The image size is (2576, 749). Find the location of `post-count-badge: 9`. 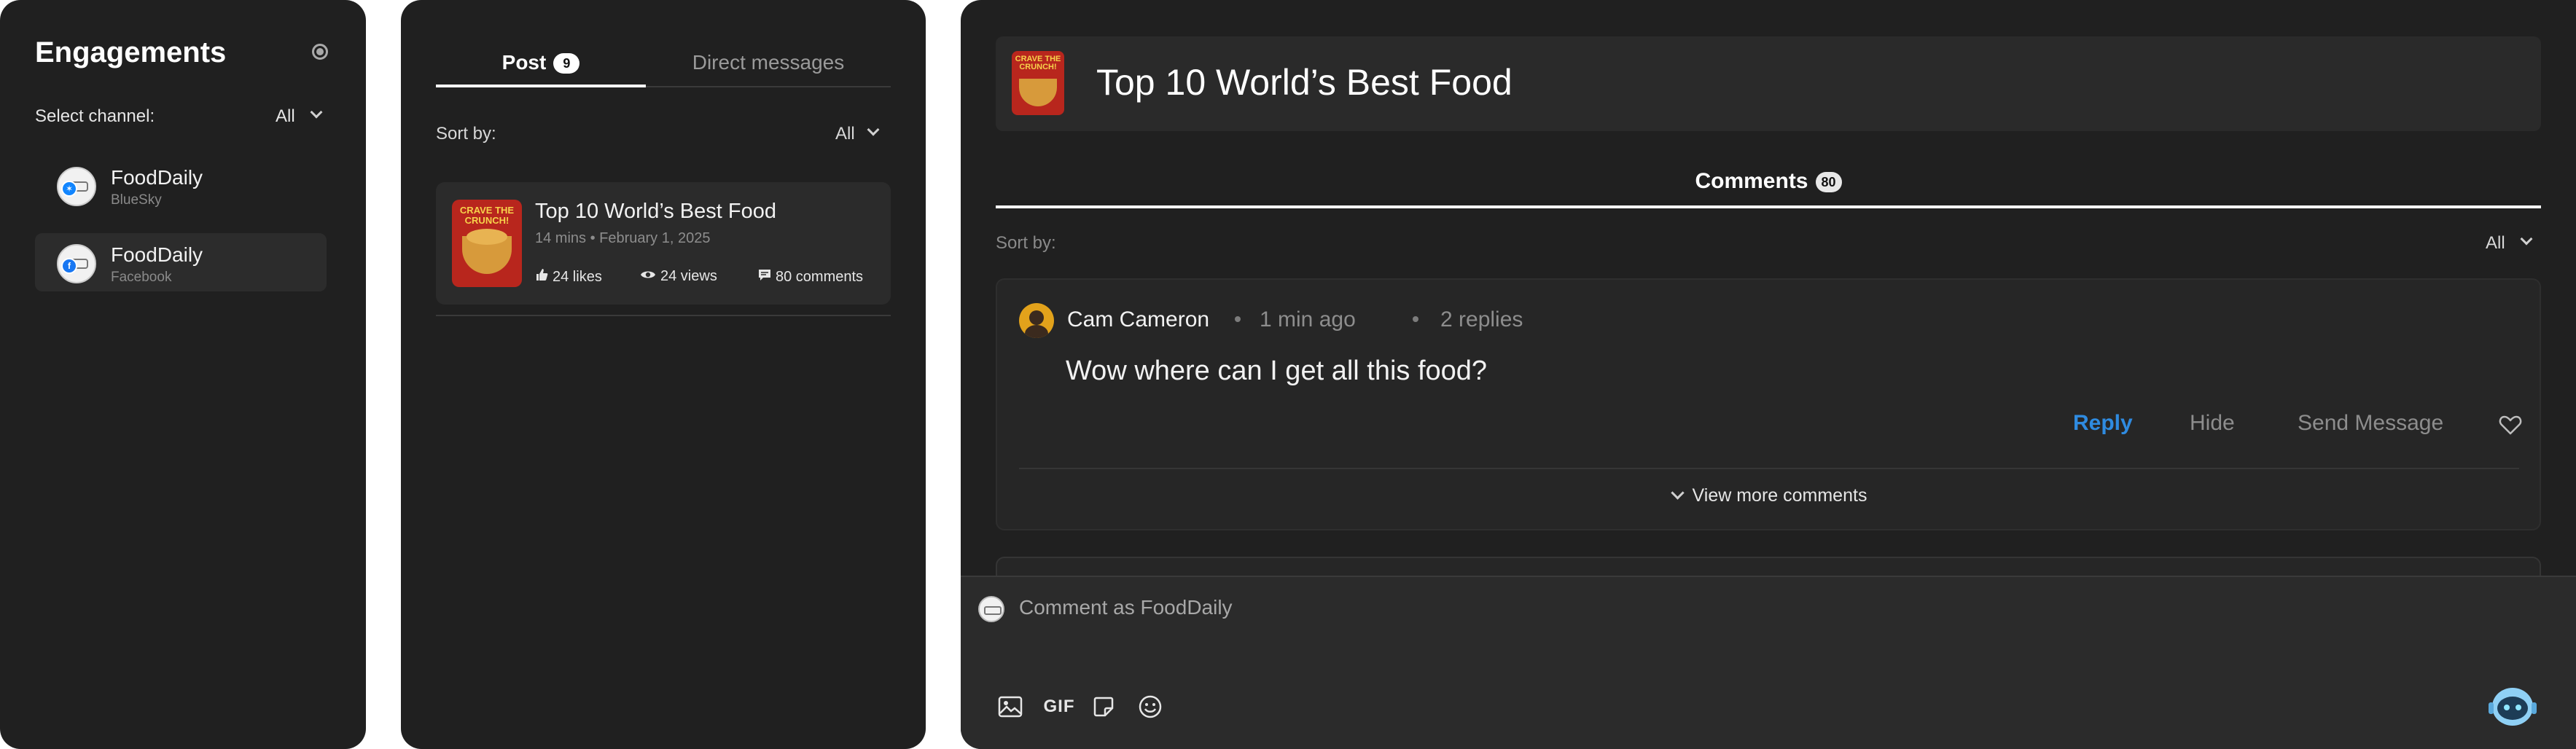

post-count-badge: 9 is located at coordinates (566, 63).